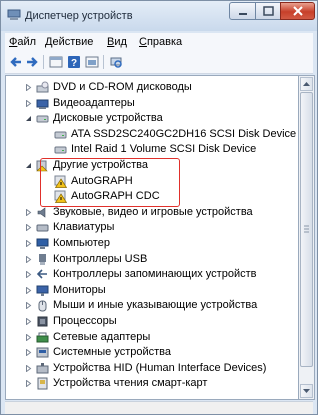  I want to click on vertical-scrollbar, so click(307, 237).